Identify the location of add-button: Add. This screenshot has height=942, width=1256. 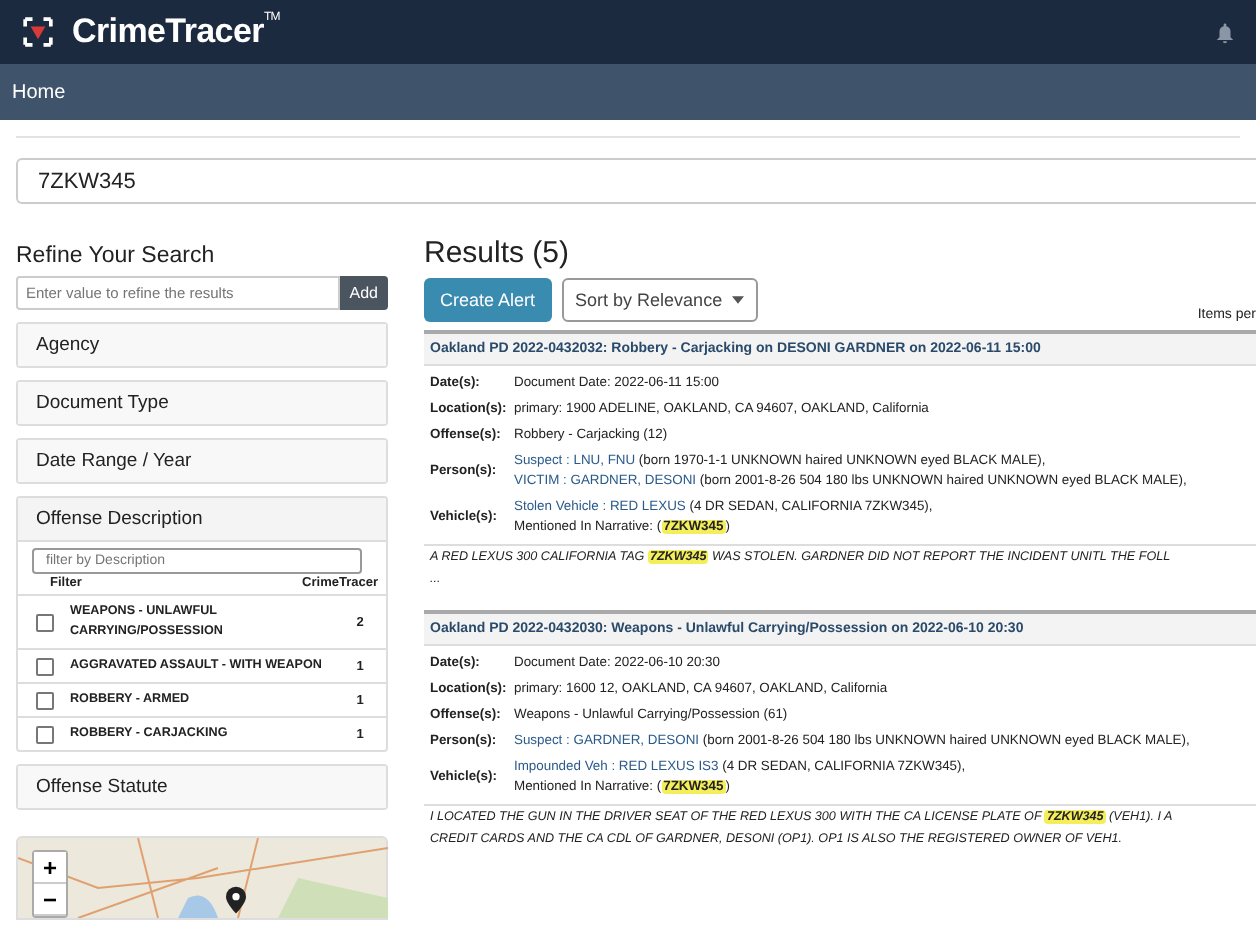
(363, 293).